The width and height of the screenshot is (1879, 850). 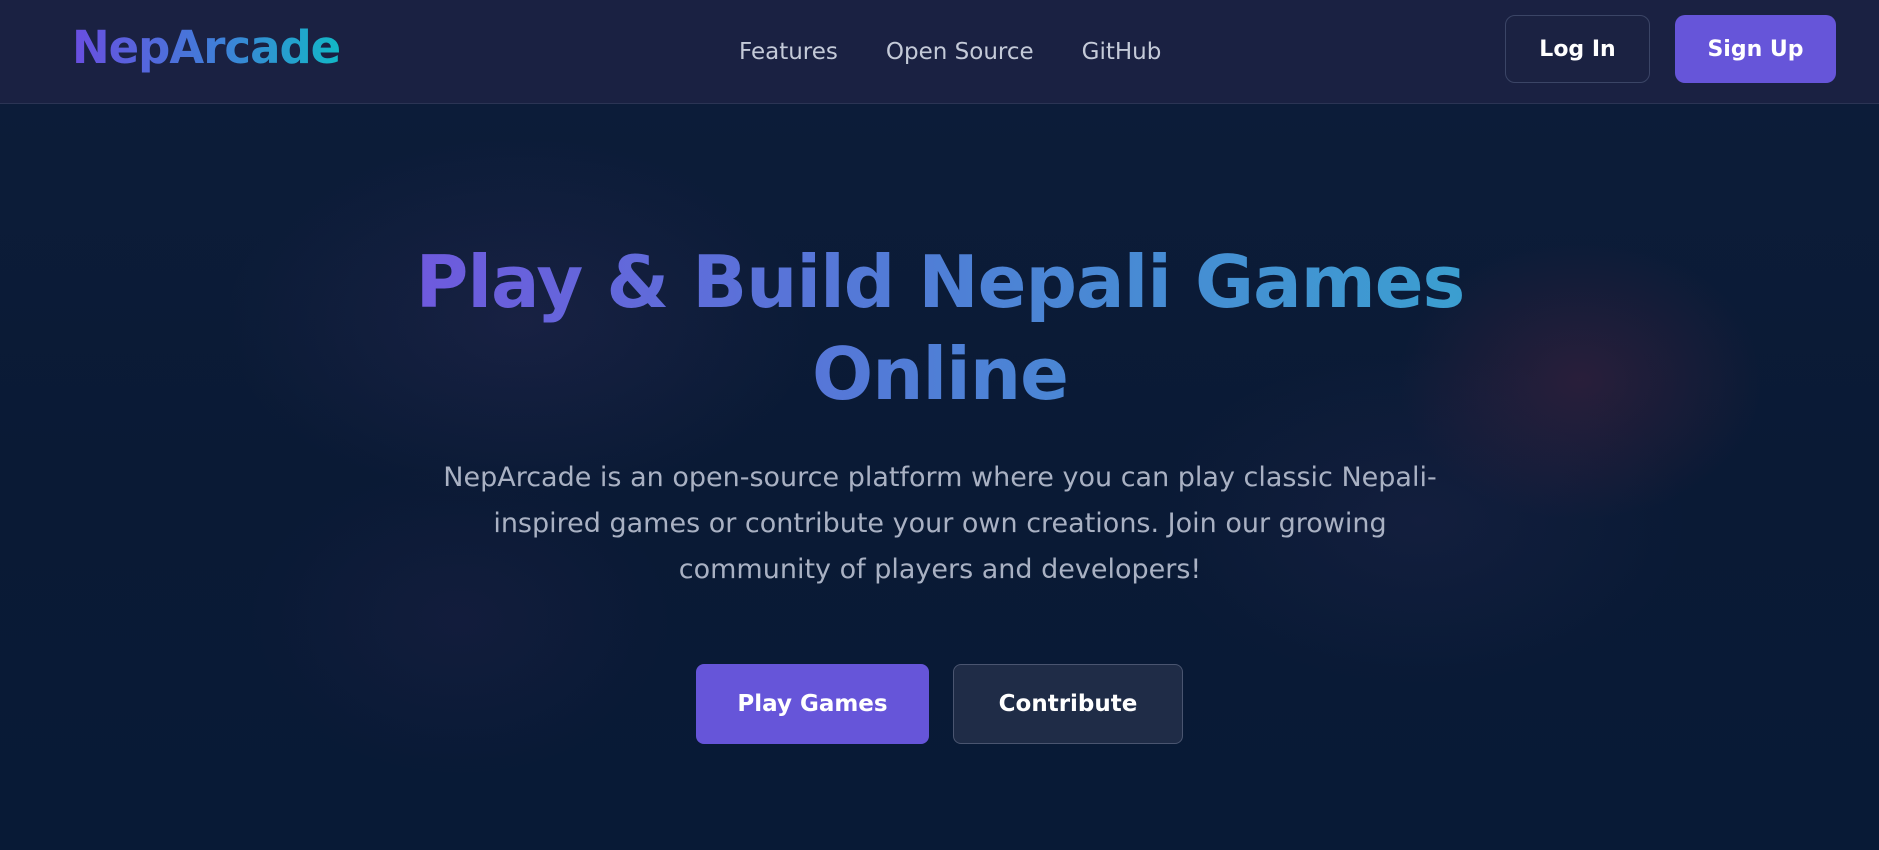 I want to click on signup-button: Sign Up, so click(x=1755, y=49).